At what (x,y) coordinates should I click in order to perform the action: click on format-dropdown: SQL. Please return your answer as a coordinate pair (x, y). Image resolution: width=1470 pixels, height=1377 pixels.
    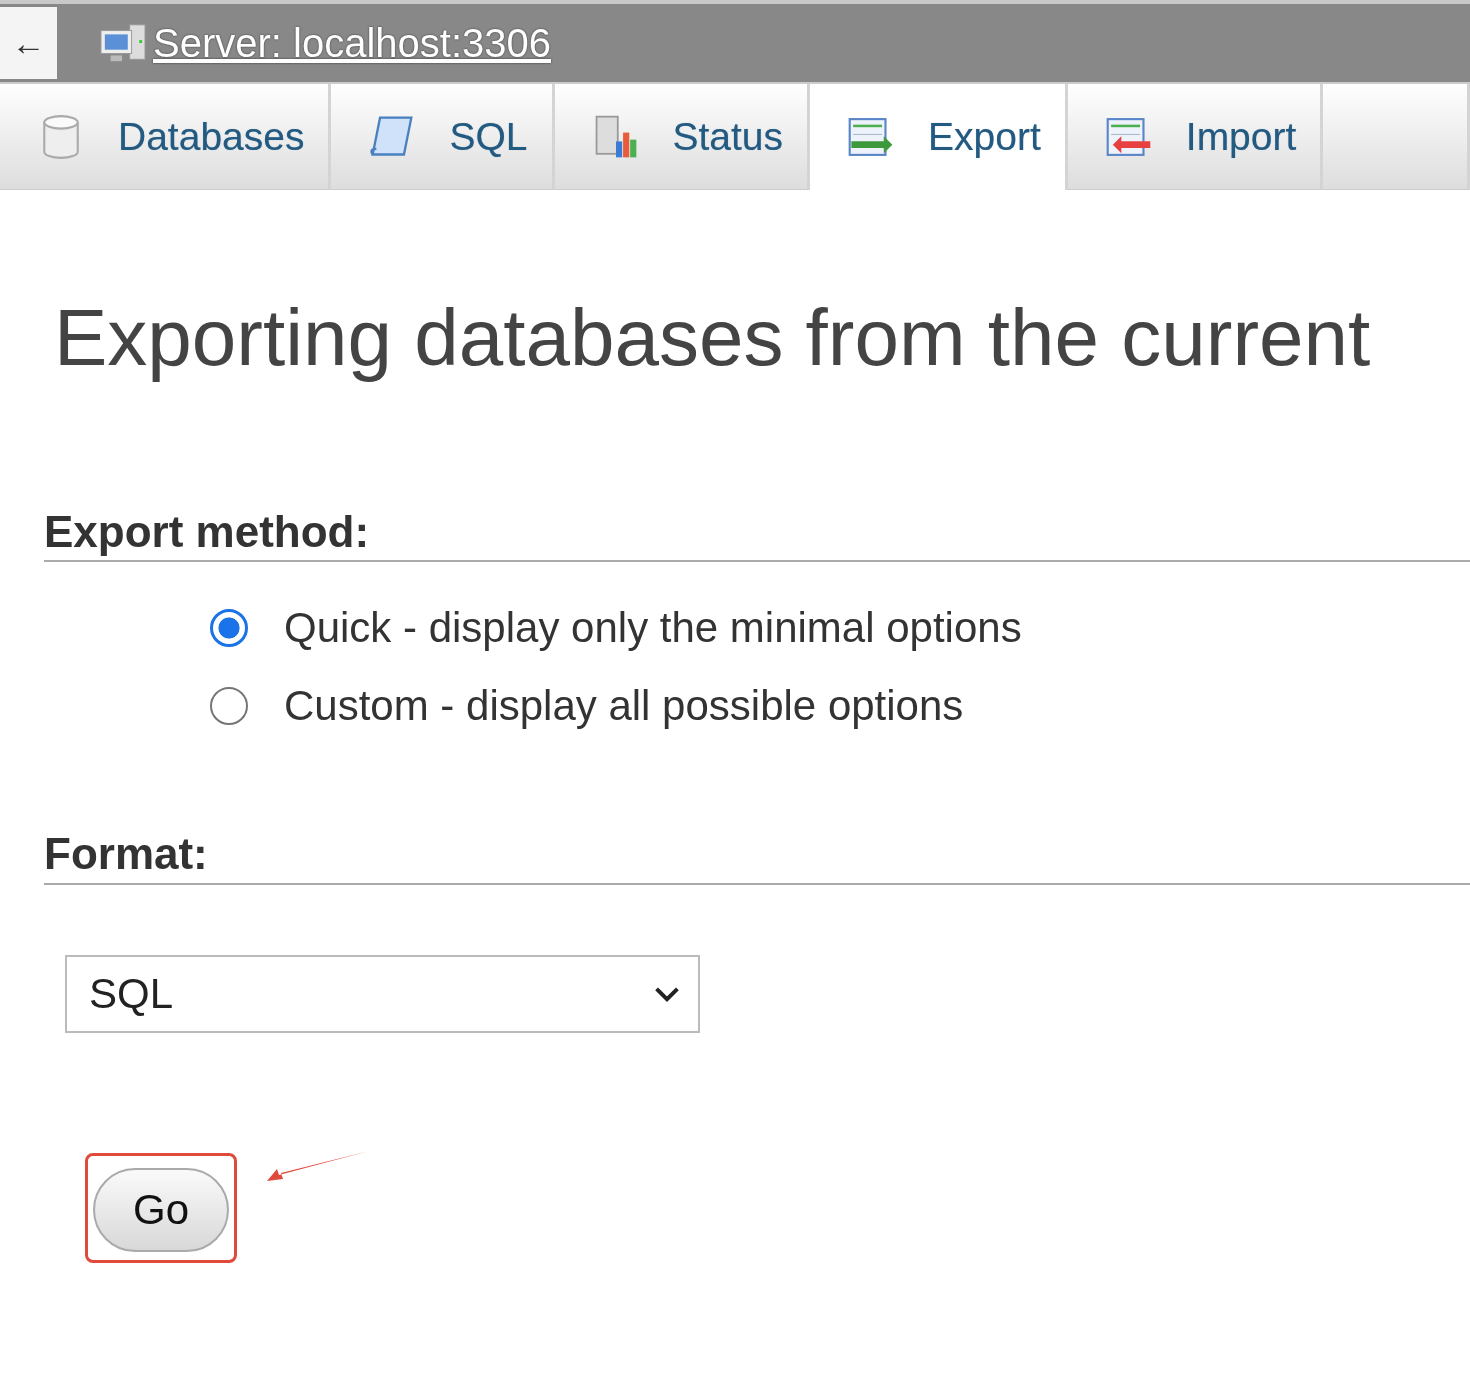
    Looking at the image, I should click on (382, 993).